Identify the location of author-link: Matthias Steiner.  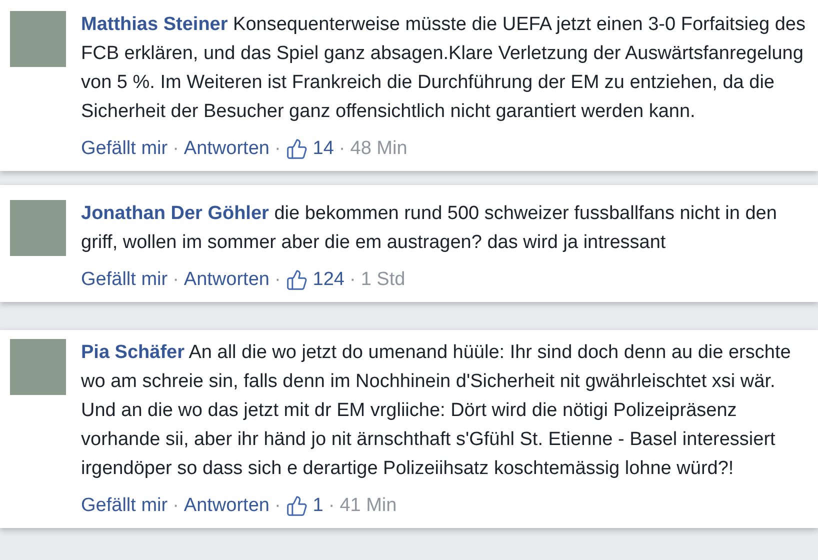
(154, 24).